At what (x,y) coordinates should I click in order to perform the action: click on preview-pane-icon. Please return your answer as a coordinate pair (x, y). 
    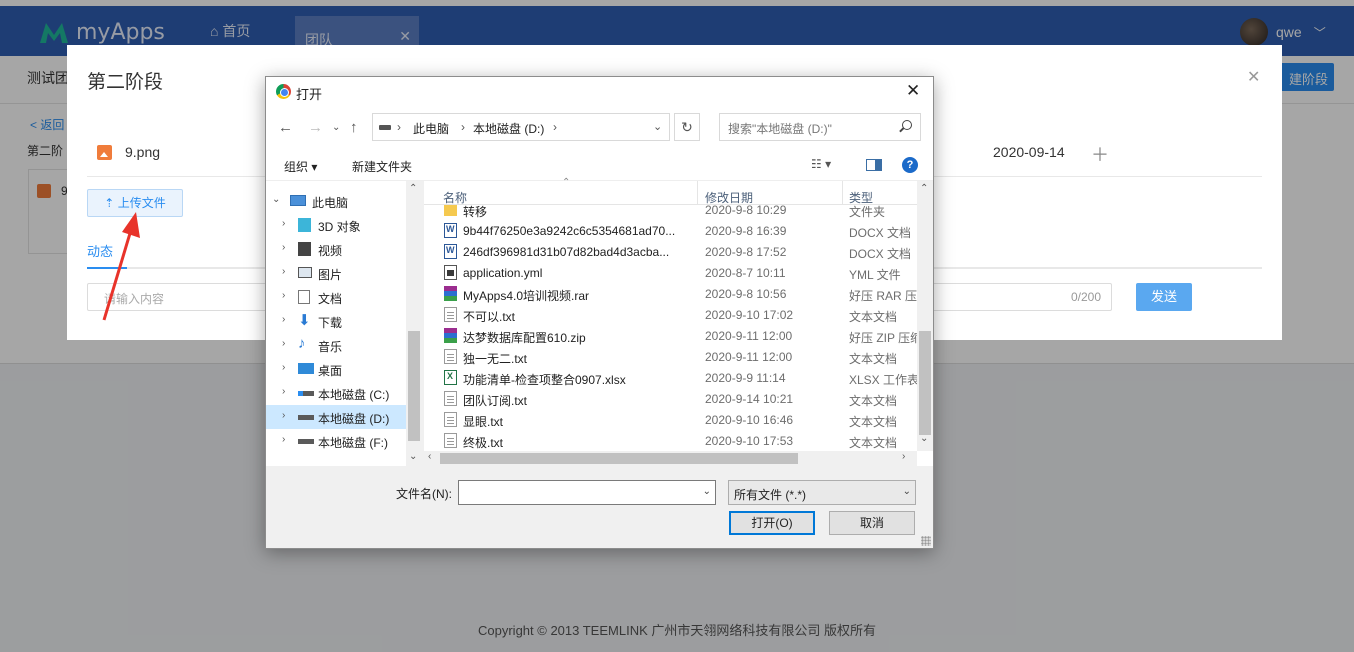
    Looking at the image, I should click on (874, 165).